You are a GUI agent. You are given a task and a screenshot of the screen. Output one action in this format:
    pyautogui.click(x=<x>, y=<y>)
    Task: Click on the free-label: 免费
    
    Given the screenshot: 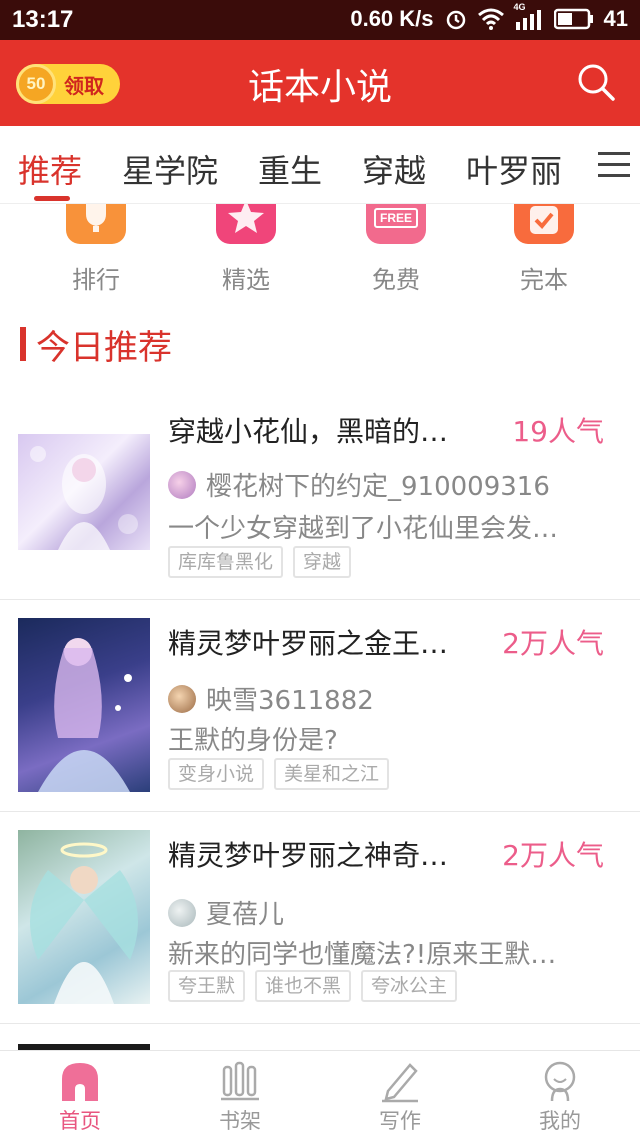 What is the action you would take?
    pyautogui.click(x=396, y=280)
    